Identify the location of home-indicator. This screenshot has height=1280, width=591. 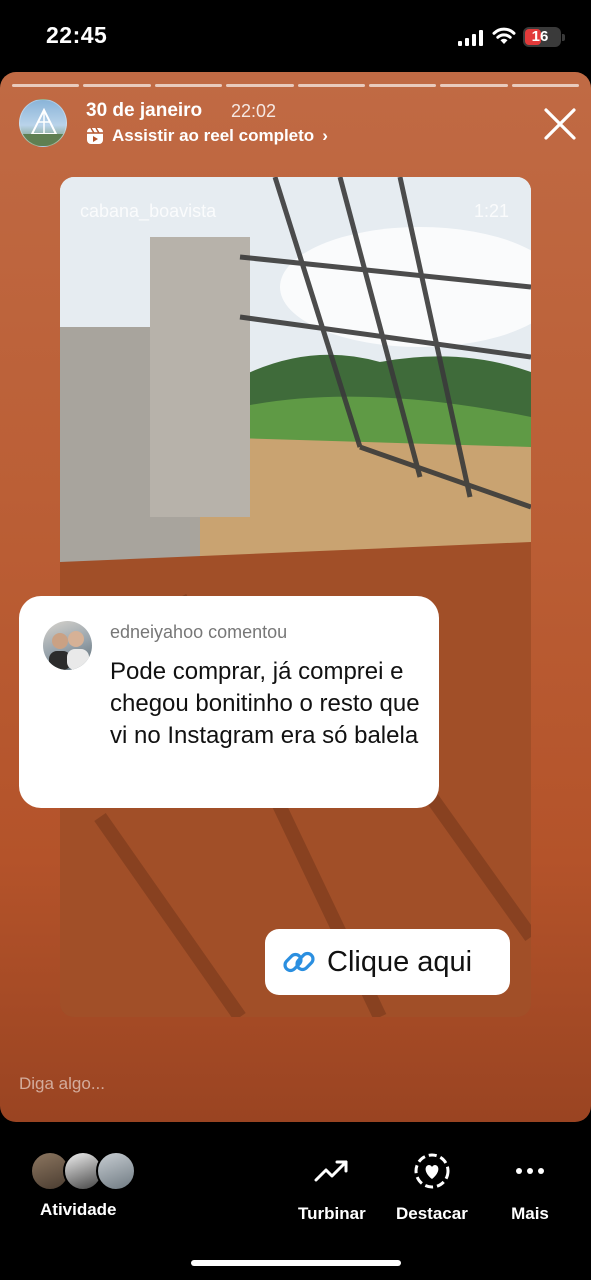
(296, 1263).